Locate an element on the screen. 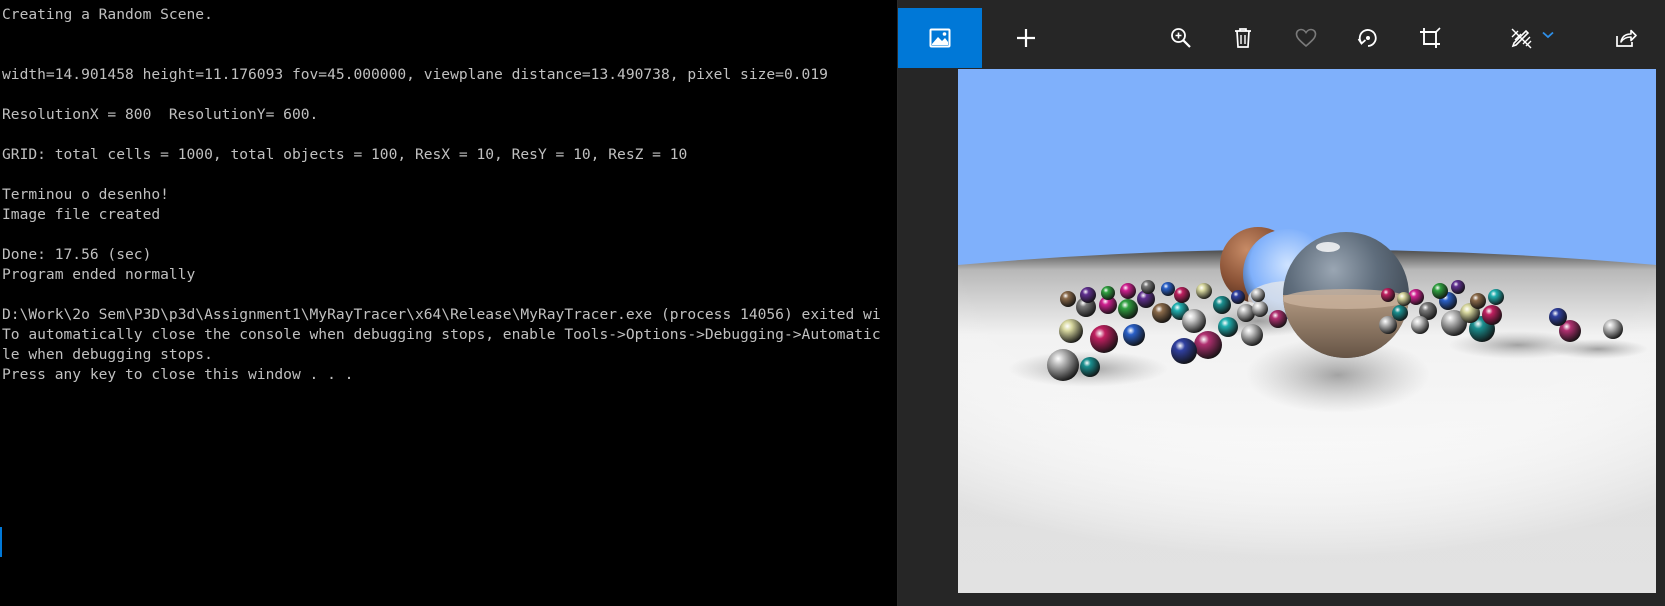 The height and width of the screenshot is (606, 1665). zoom-button is located at coordinates (1181, 38).